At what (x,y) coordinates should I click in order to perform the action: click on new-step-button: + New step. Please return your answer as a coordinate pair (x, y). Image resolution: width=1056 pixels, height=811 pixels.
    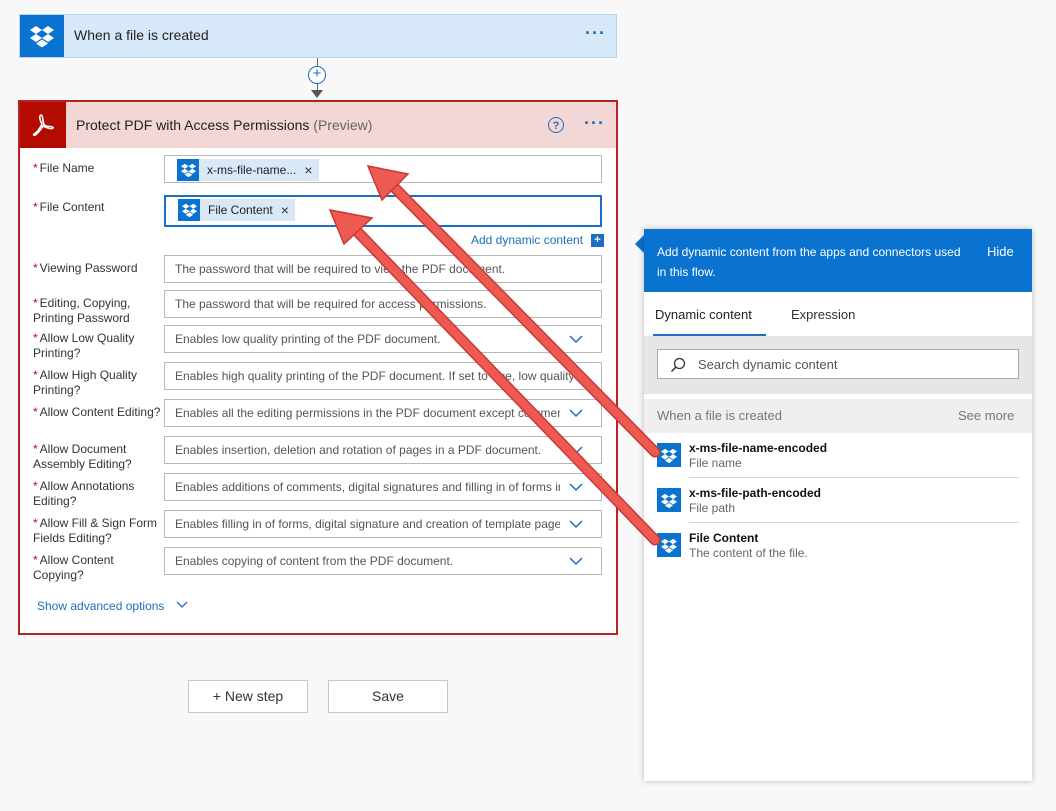
    Looking at the image, I should click on (248, 696).